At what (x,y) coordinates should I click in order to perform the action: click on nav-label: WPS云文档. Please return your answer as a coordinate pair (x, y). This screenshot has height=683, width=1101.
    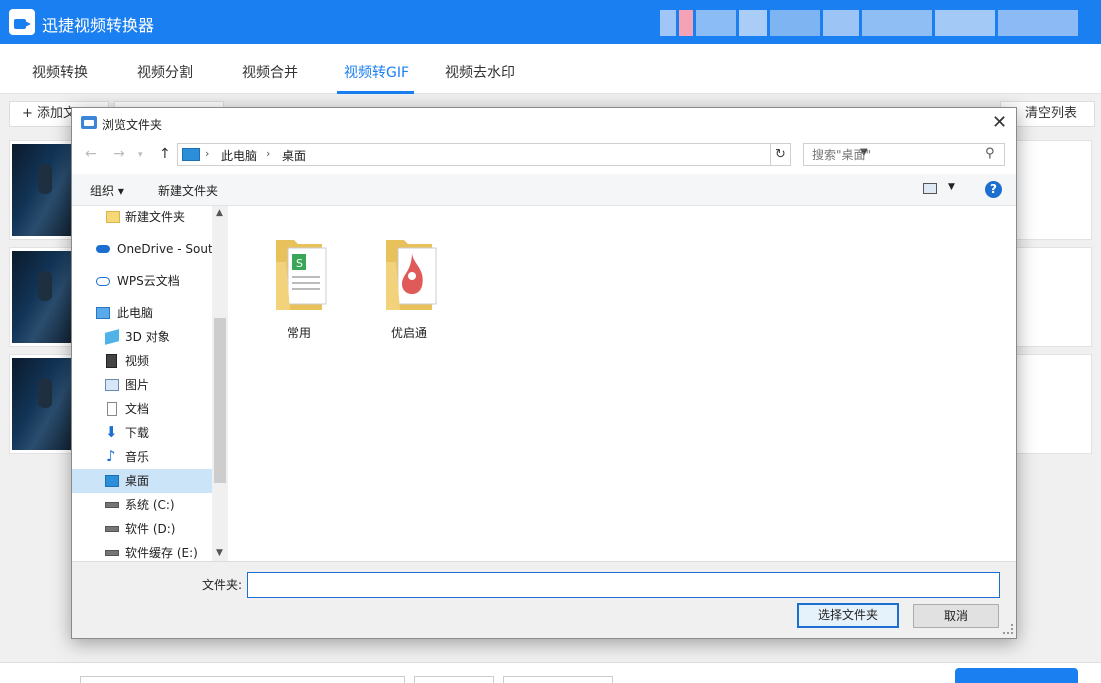
    Looking at the image, I should click on (148, 281).